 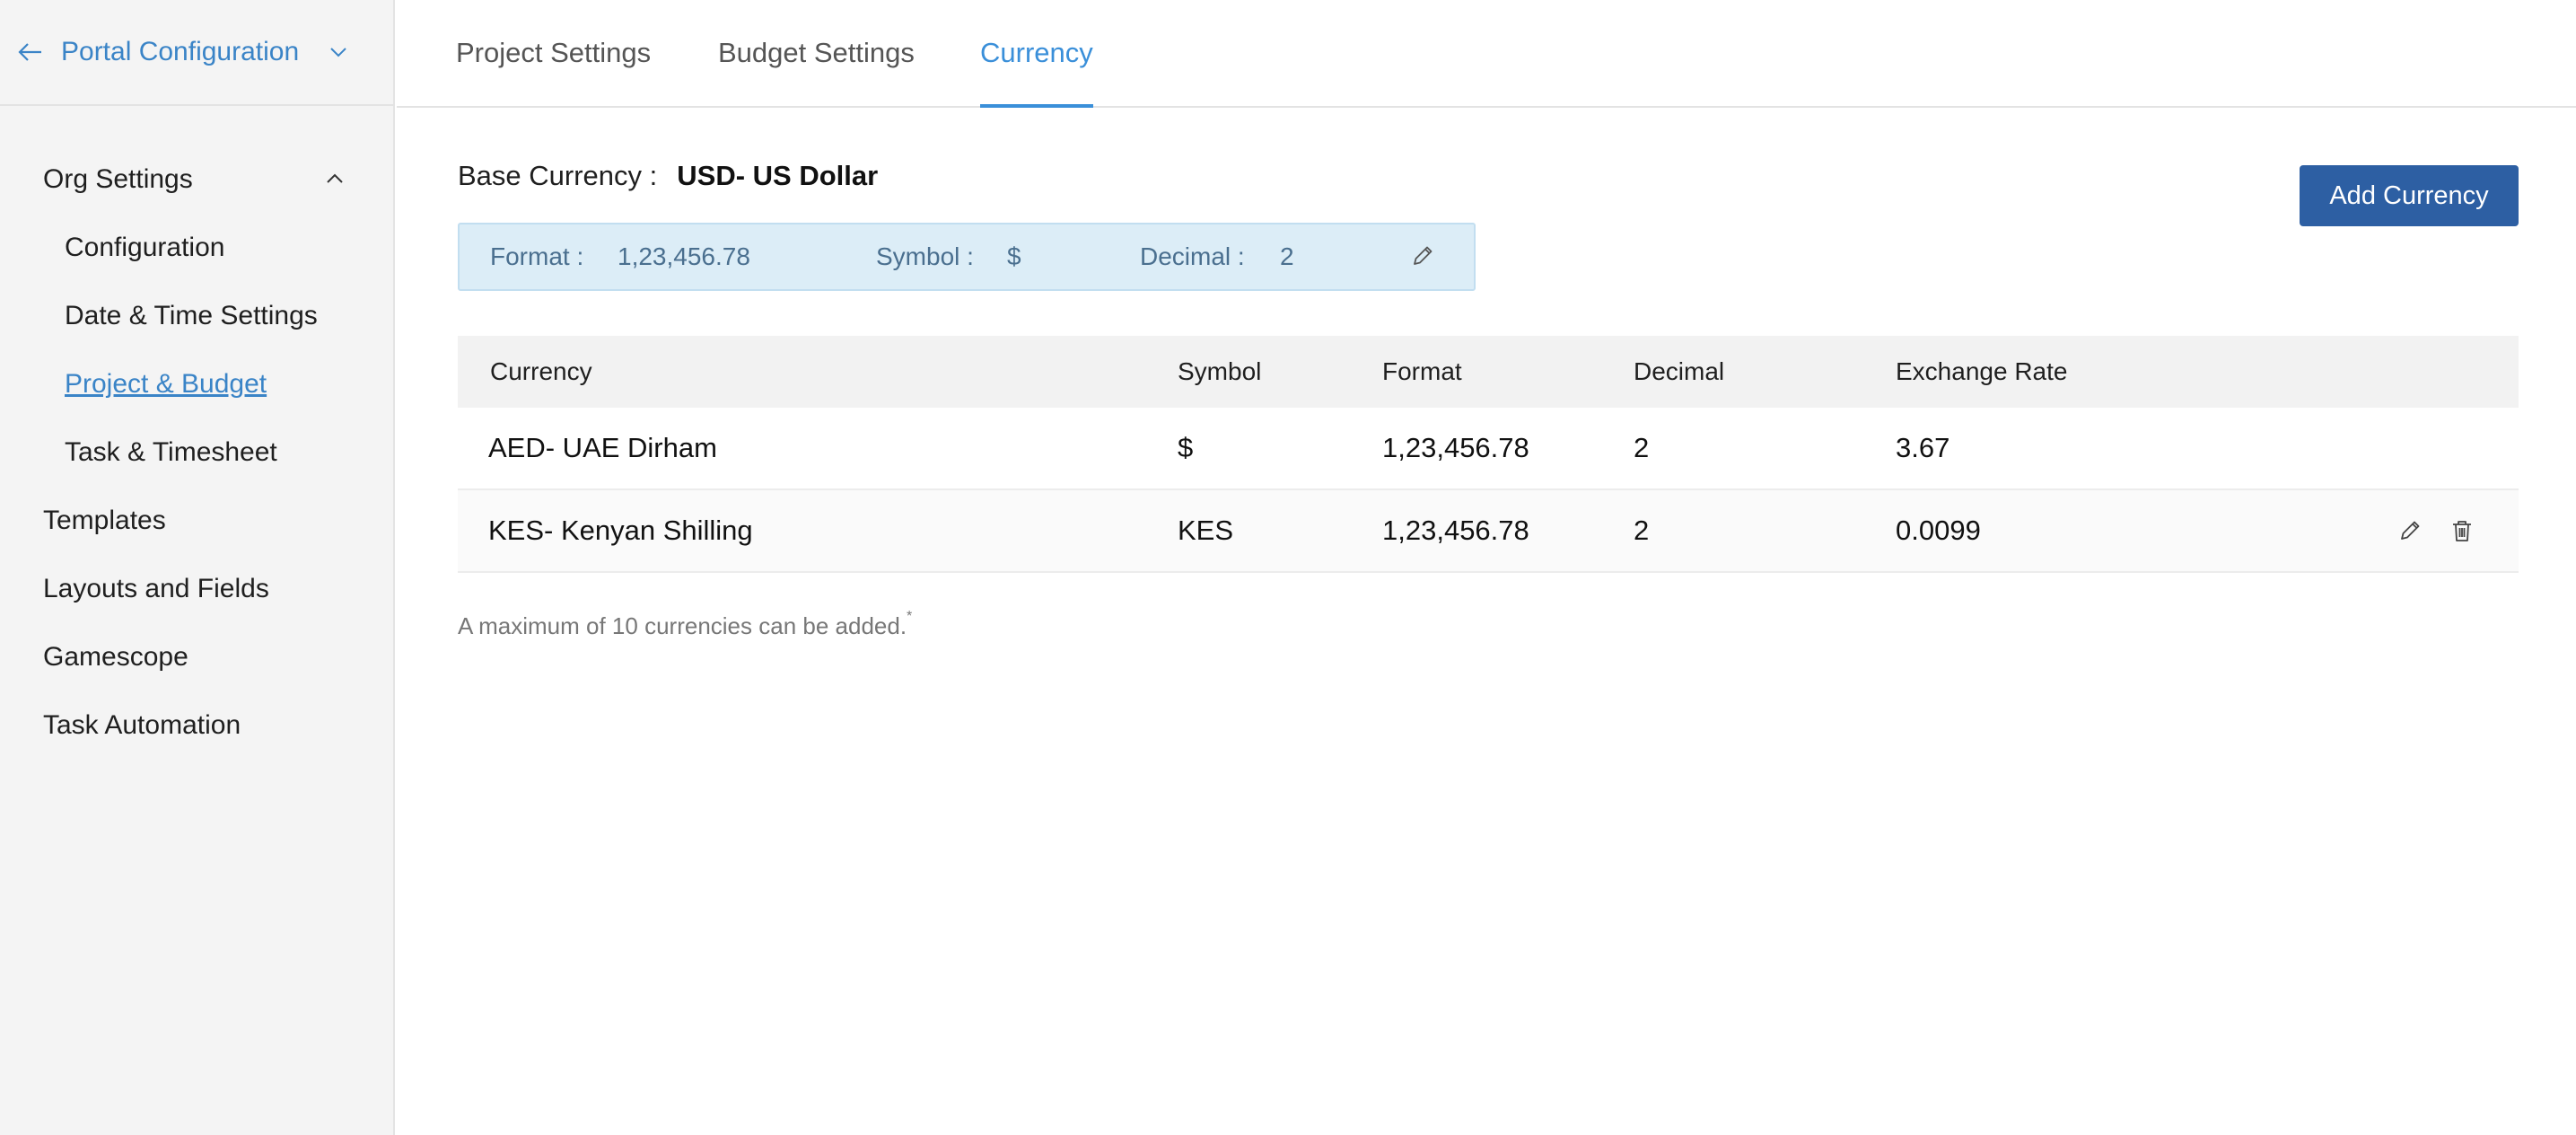 I want to click on portal-configuration-header: Portal Configuration, so click(x=196, y=53).